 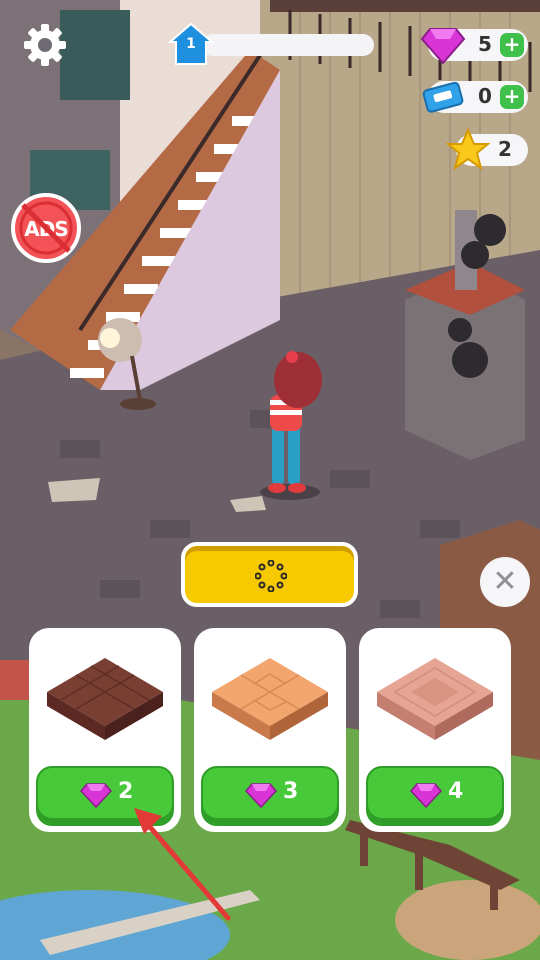 What do you see at coordinates (435, 699) in the screenshot?
I see `pink-tile-floor` at bounding box center [435, 699].